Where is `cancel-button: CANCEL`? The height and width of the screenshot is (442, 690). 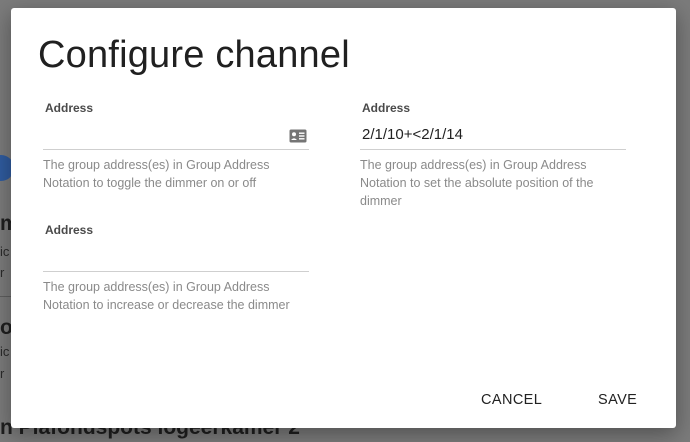
cancel-button: CANCEL is located at coordinates (511, 400).